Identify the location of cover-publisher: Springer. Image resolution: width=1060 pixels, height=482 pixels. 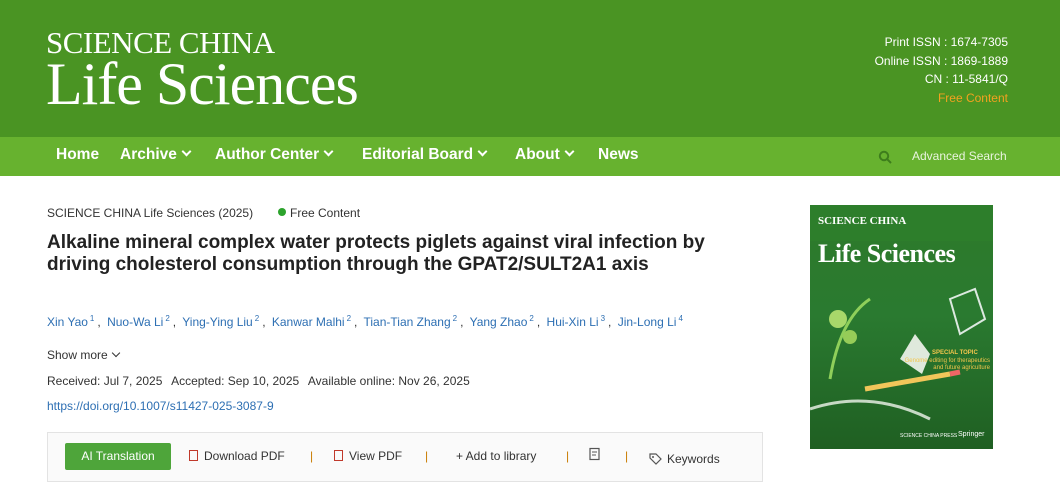
(971, 434).